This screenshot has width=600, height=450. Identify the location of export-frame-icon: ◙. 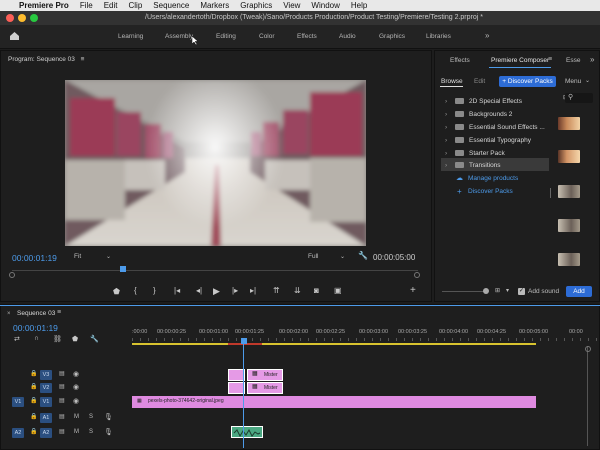
(316, 290).